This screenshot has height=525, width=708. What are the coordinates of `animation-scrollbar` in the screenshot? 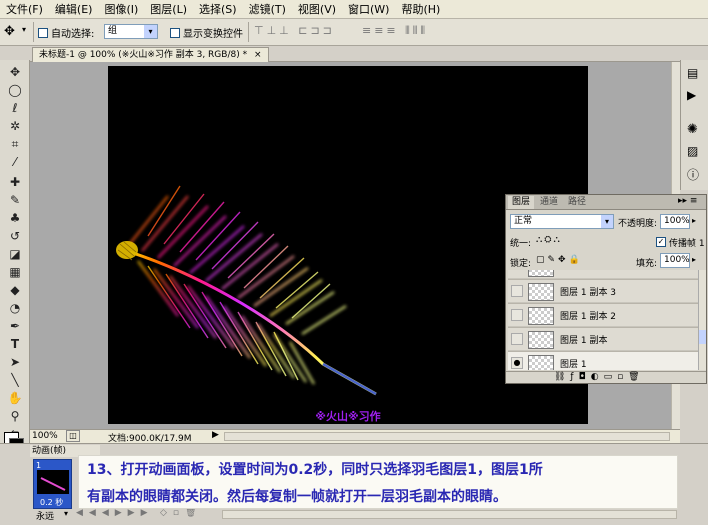 It's located at (449, 514).